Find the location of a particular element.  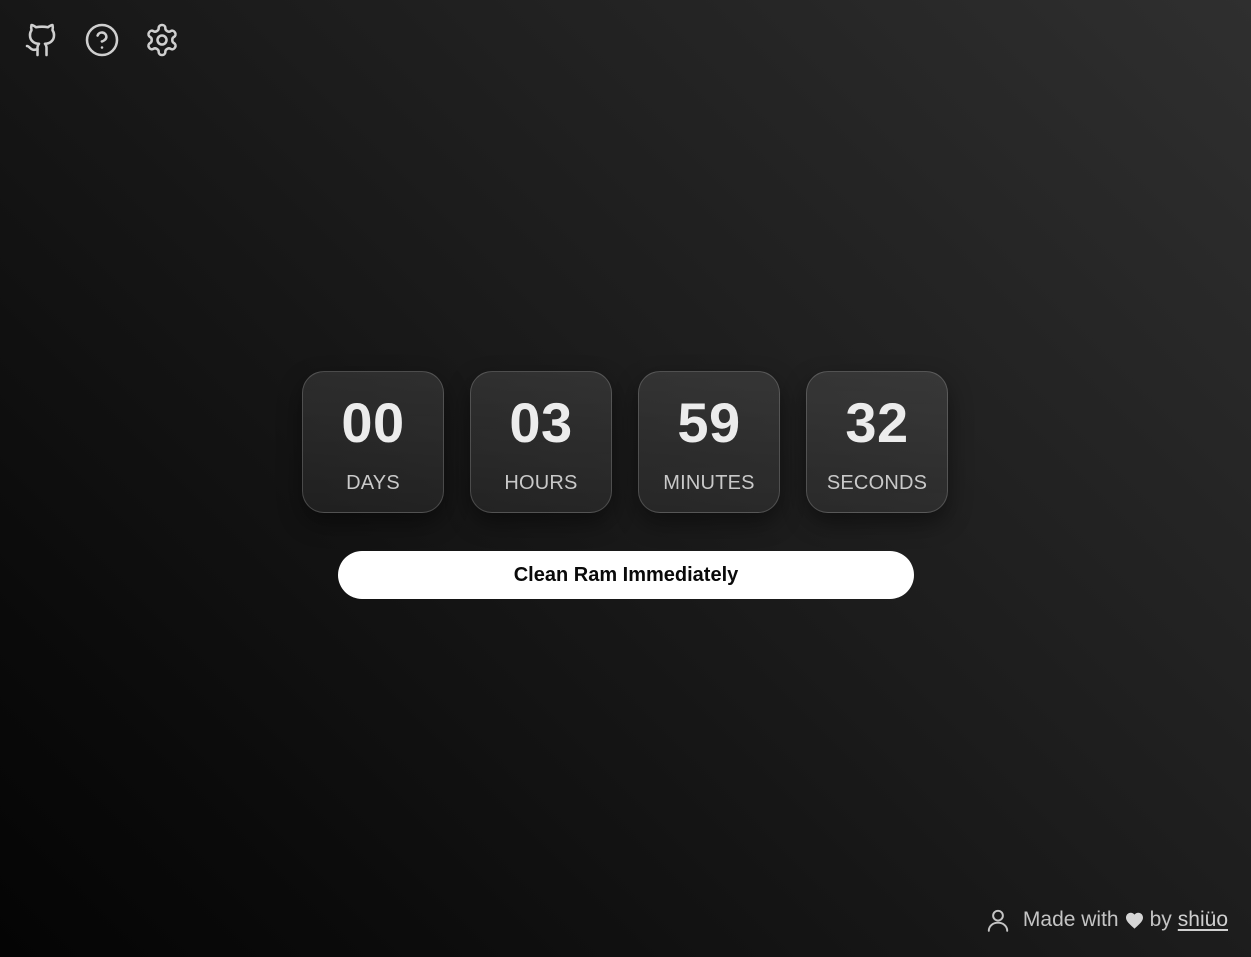

heart-icon is located at coordinates (1134, 920).